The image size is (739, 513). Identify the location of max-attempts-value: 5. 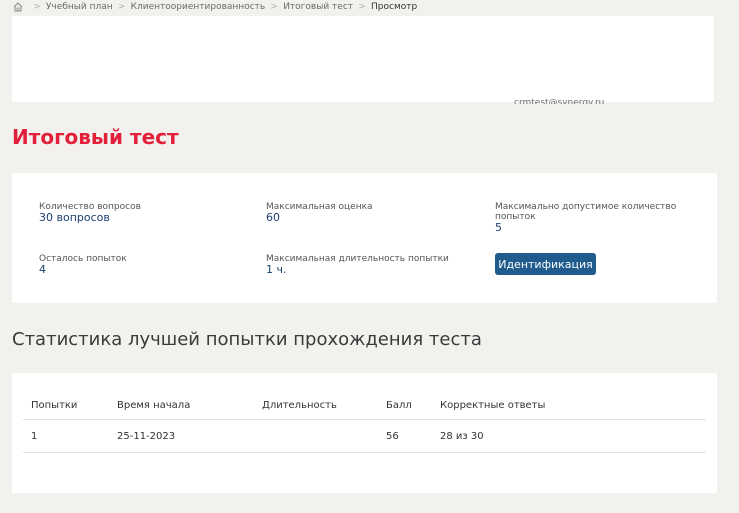
(498, 227).